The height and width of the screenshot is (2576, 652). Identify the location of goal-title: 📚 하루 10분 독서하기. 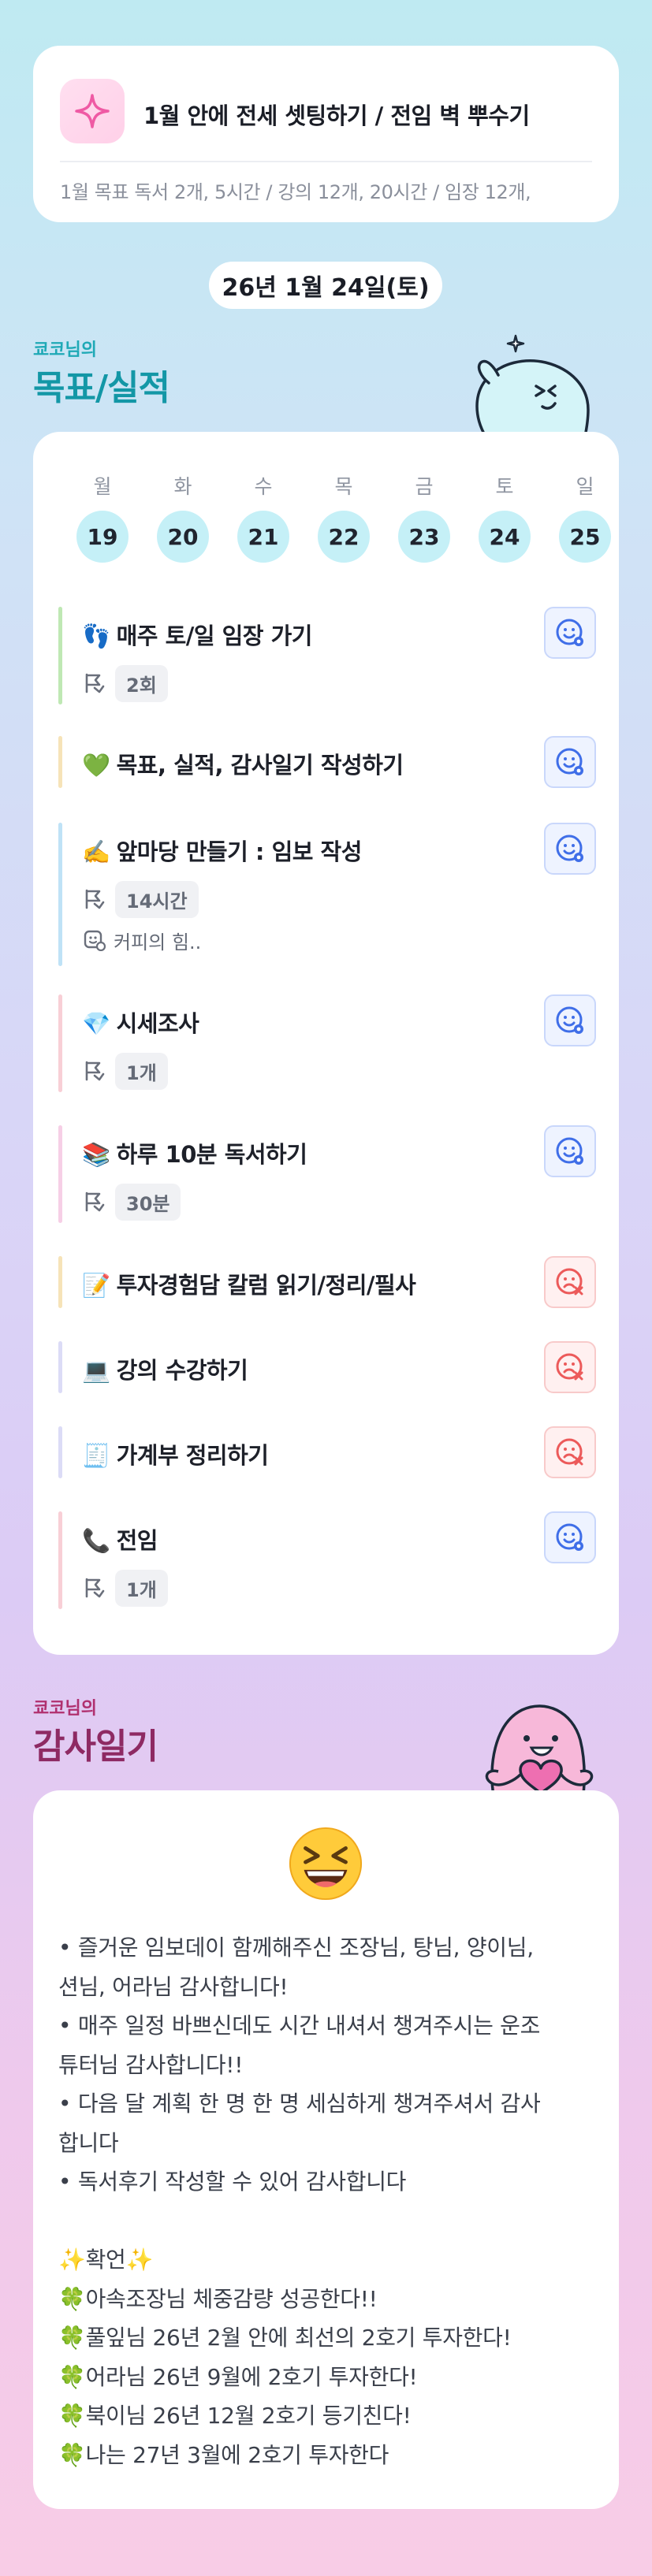
(194, 1152).